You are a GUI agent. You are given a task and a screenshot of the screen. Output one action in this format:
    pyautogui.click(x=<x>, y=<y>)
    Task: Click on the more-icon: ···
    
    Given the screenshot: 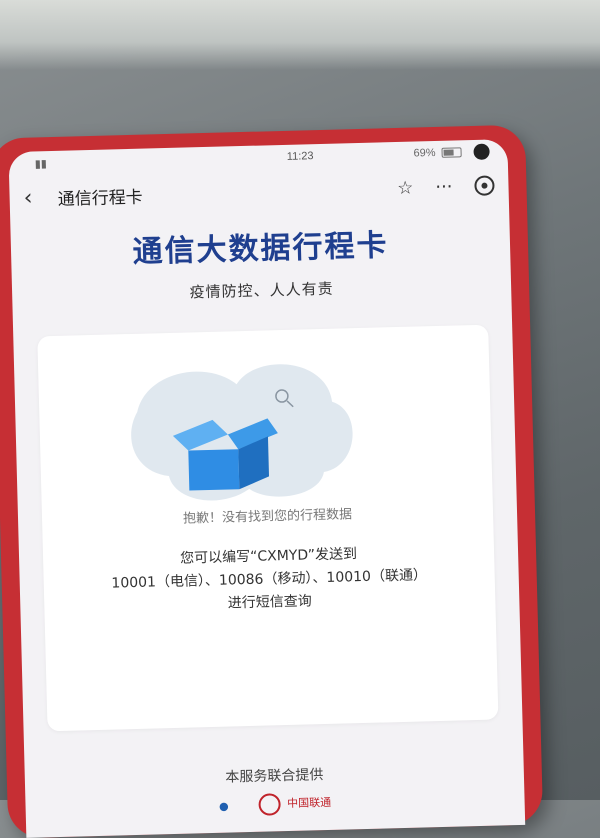 What is the action you would take?
    pyautogui.click(x=444, y=186)
    